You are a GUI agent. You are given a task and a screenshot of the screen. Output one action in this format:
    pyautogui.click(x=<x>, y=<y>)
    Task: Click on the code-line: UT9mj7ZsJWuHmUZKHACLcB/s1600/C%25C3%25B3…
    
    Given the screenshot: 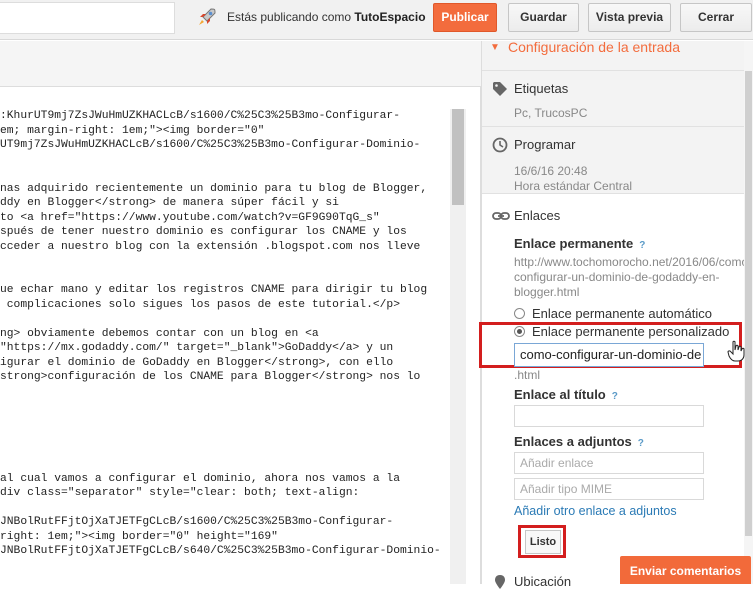 What is the action you would take?
    pyautogui.click(x=210, y=145)
    